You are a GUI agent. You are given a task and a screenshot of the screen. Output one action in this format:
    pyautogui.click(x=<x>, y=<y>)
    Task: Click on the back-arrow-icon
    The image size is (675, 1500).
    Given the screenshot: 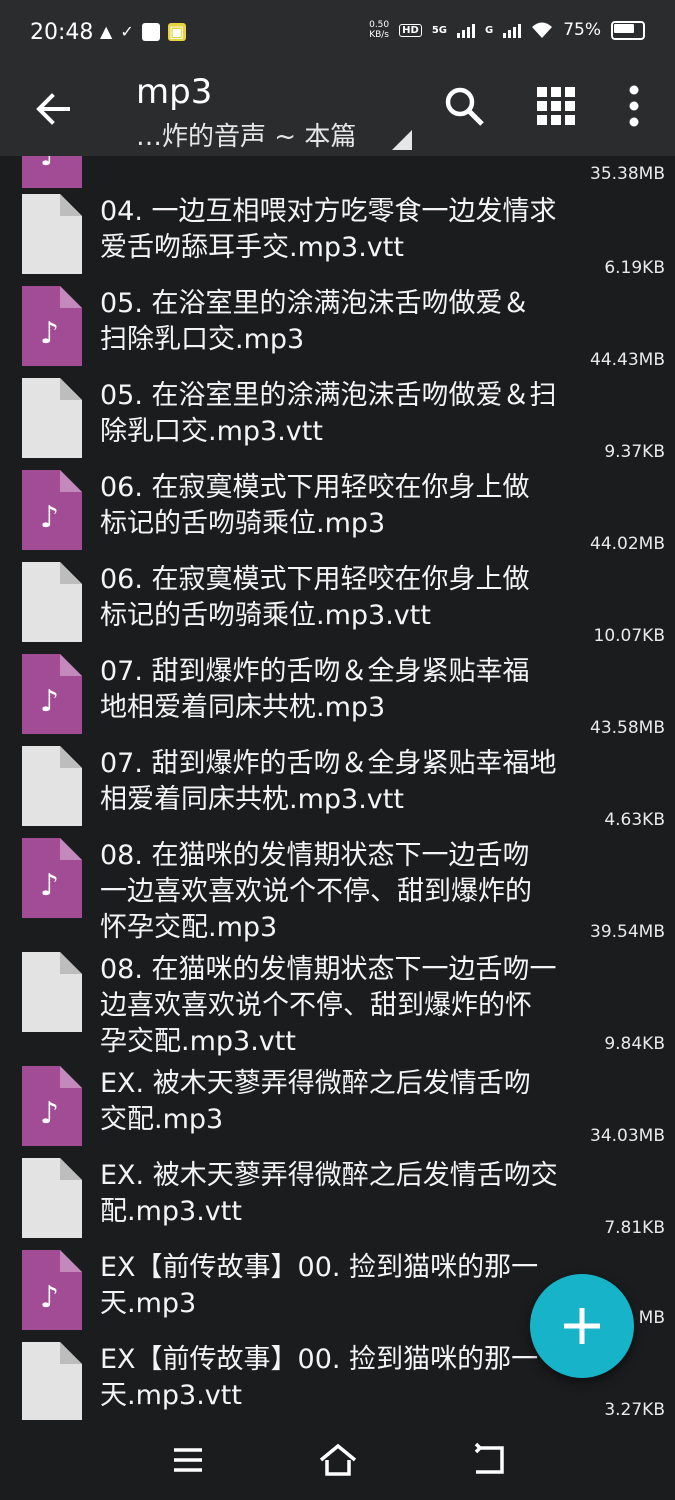 What is the action you would take?
    pyautogui.click(x=53, y=109)
    